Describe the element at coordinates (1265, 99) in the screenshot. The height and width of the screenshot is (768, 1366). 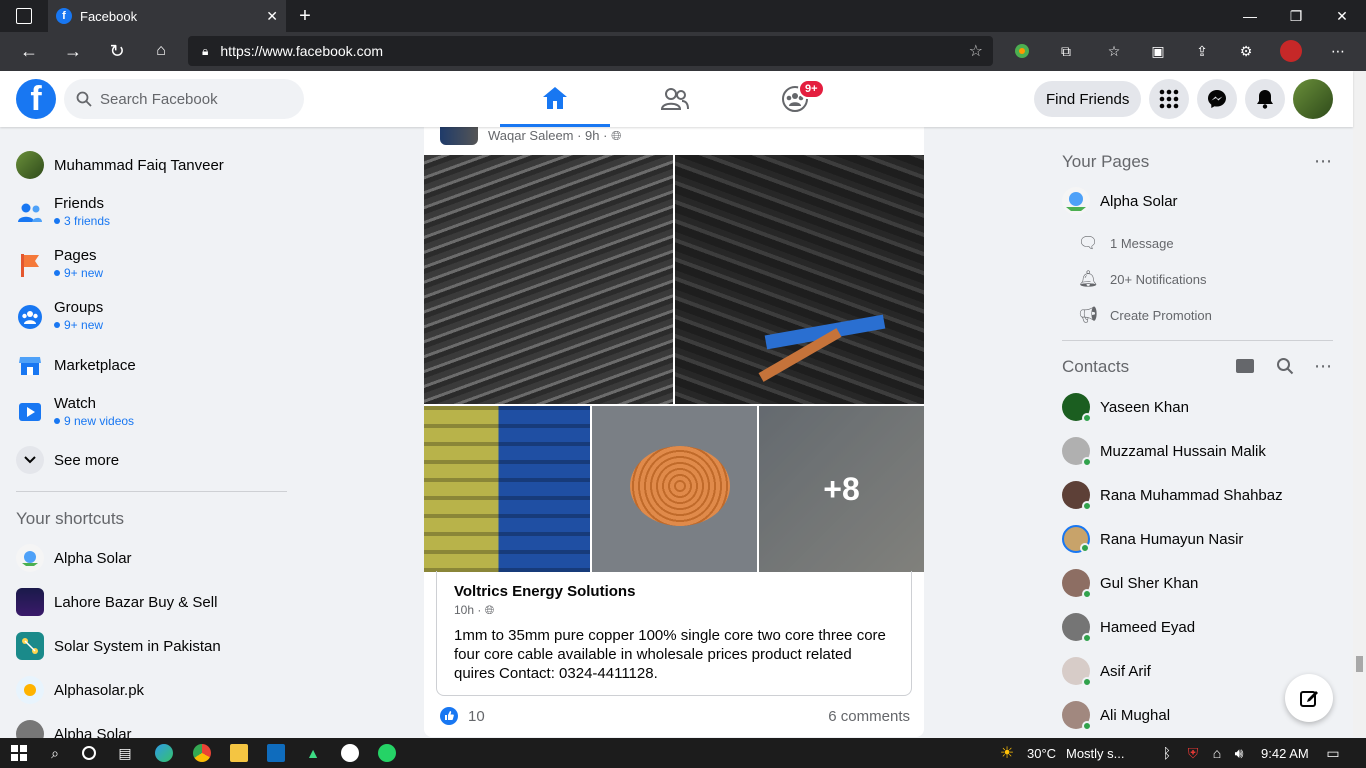
I see `notifications-button` at that location.